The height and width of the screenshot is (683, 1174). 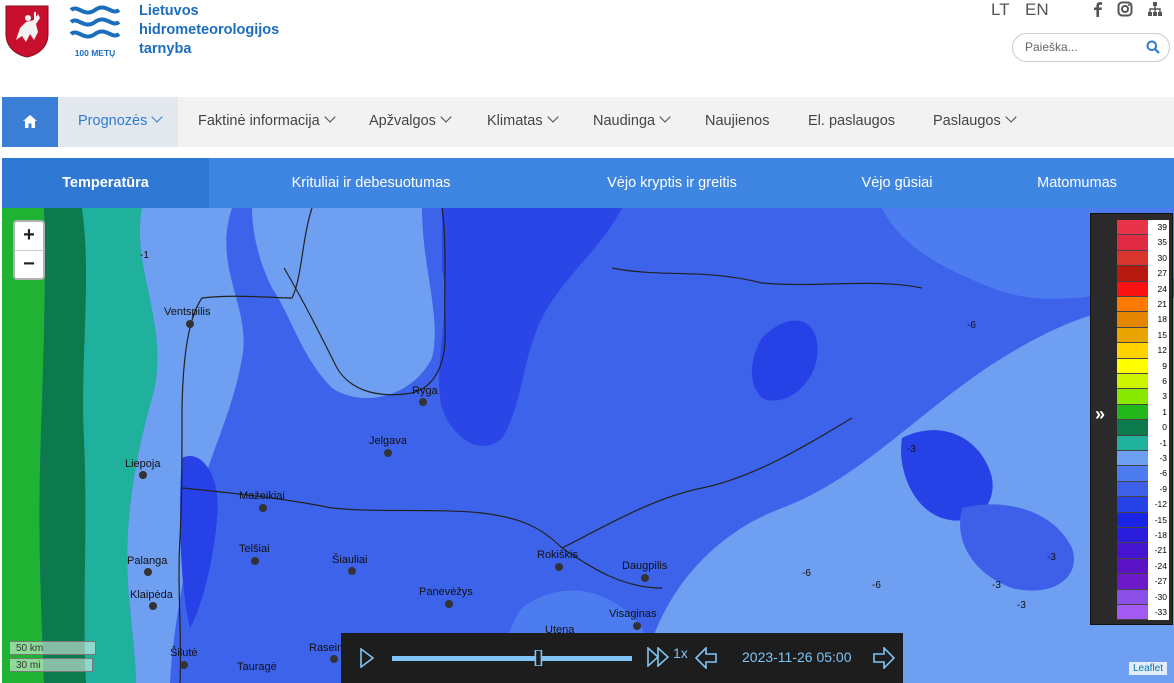 I want to click on legend-label: -21, so click(x=1158, y=551).